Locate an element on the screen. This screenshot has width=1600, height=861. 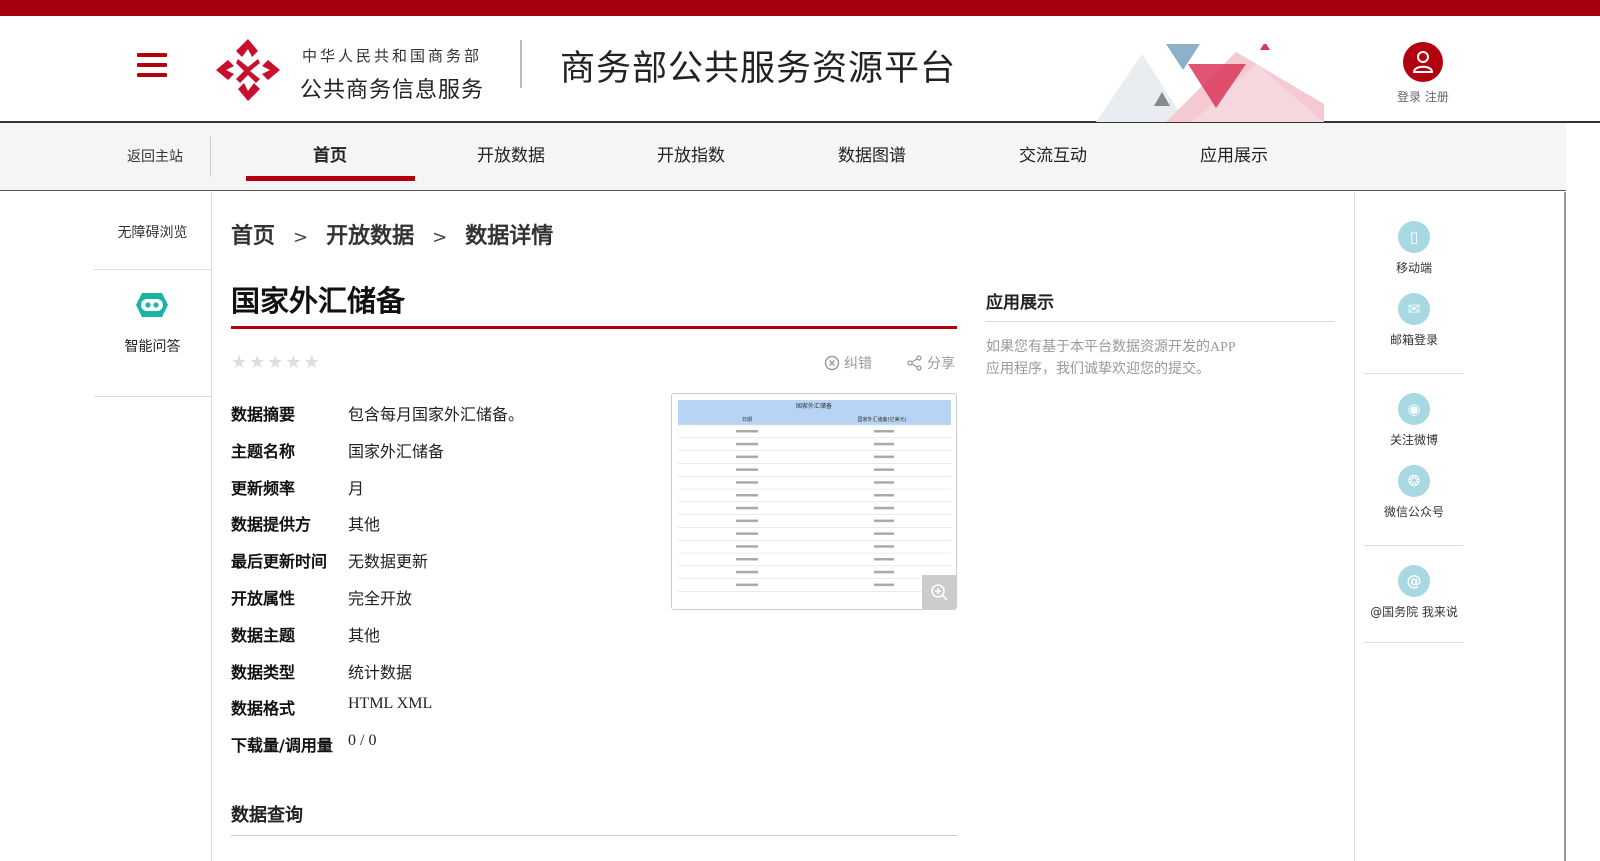
preview-col1: 日期 is located at coordinates (747, 420).